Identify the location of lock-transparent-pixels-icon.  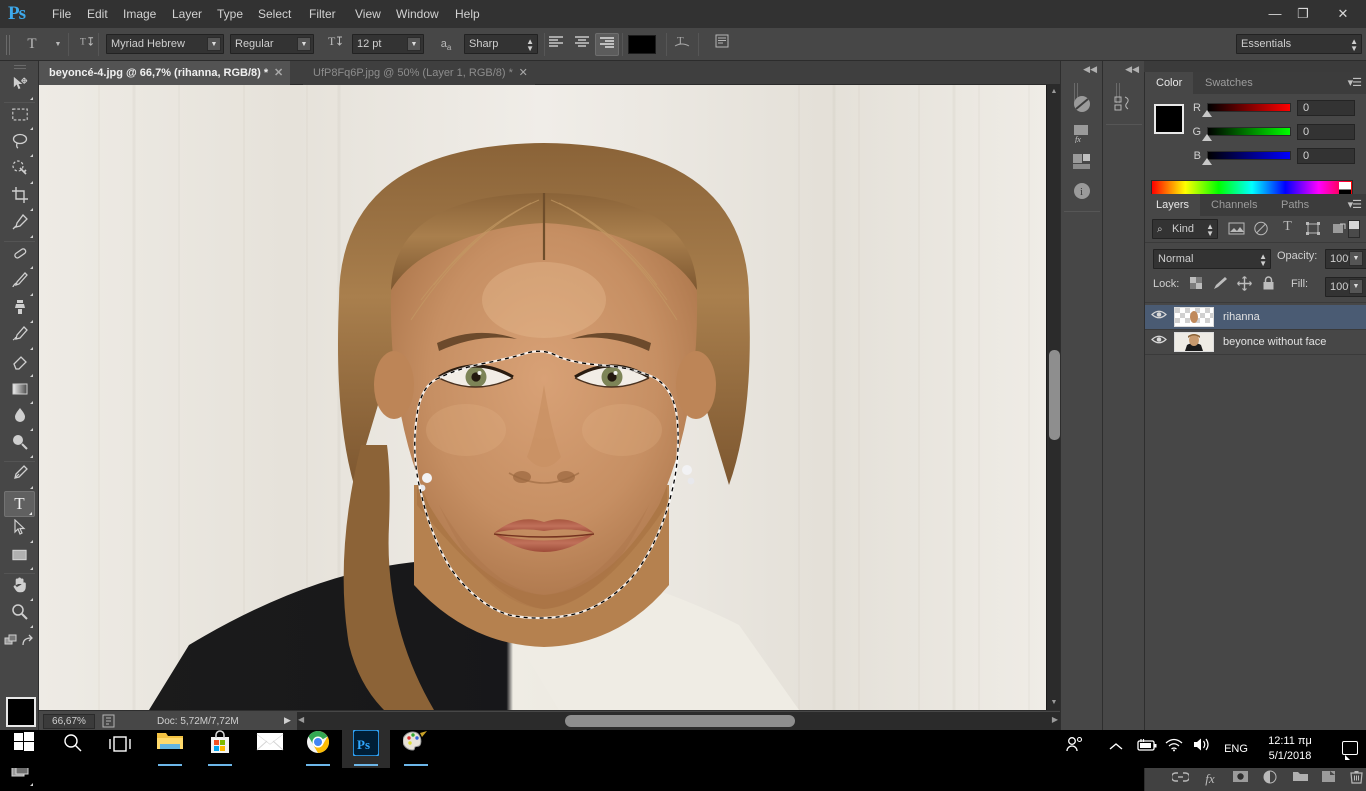
(1196, 285).